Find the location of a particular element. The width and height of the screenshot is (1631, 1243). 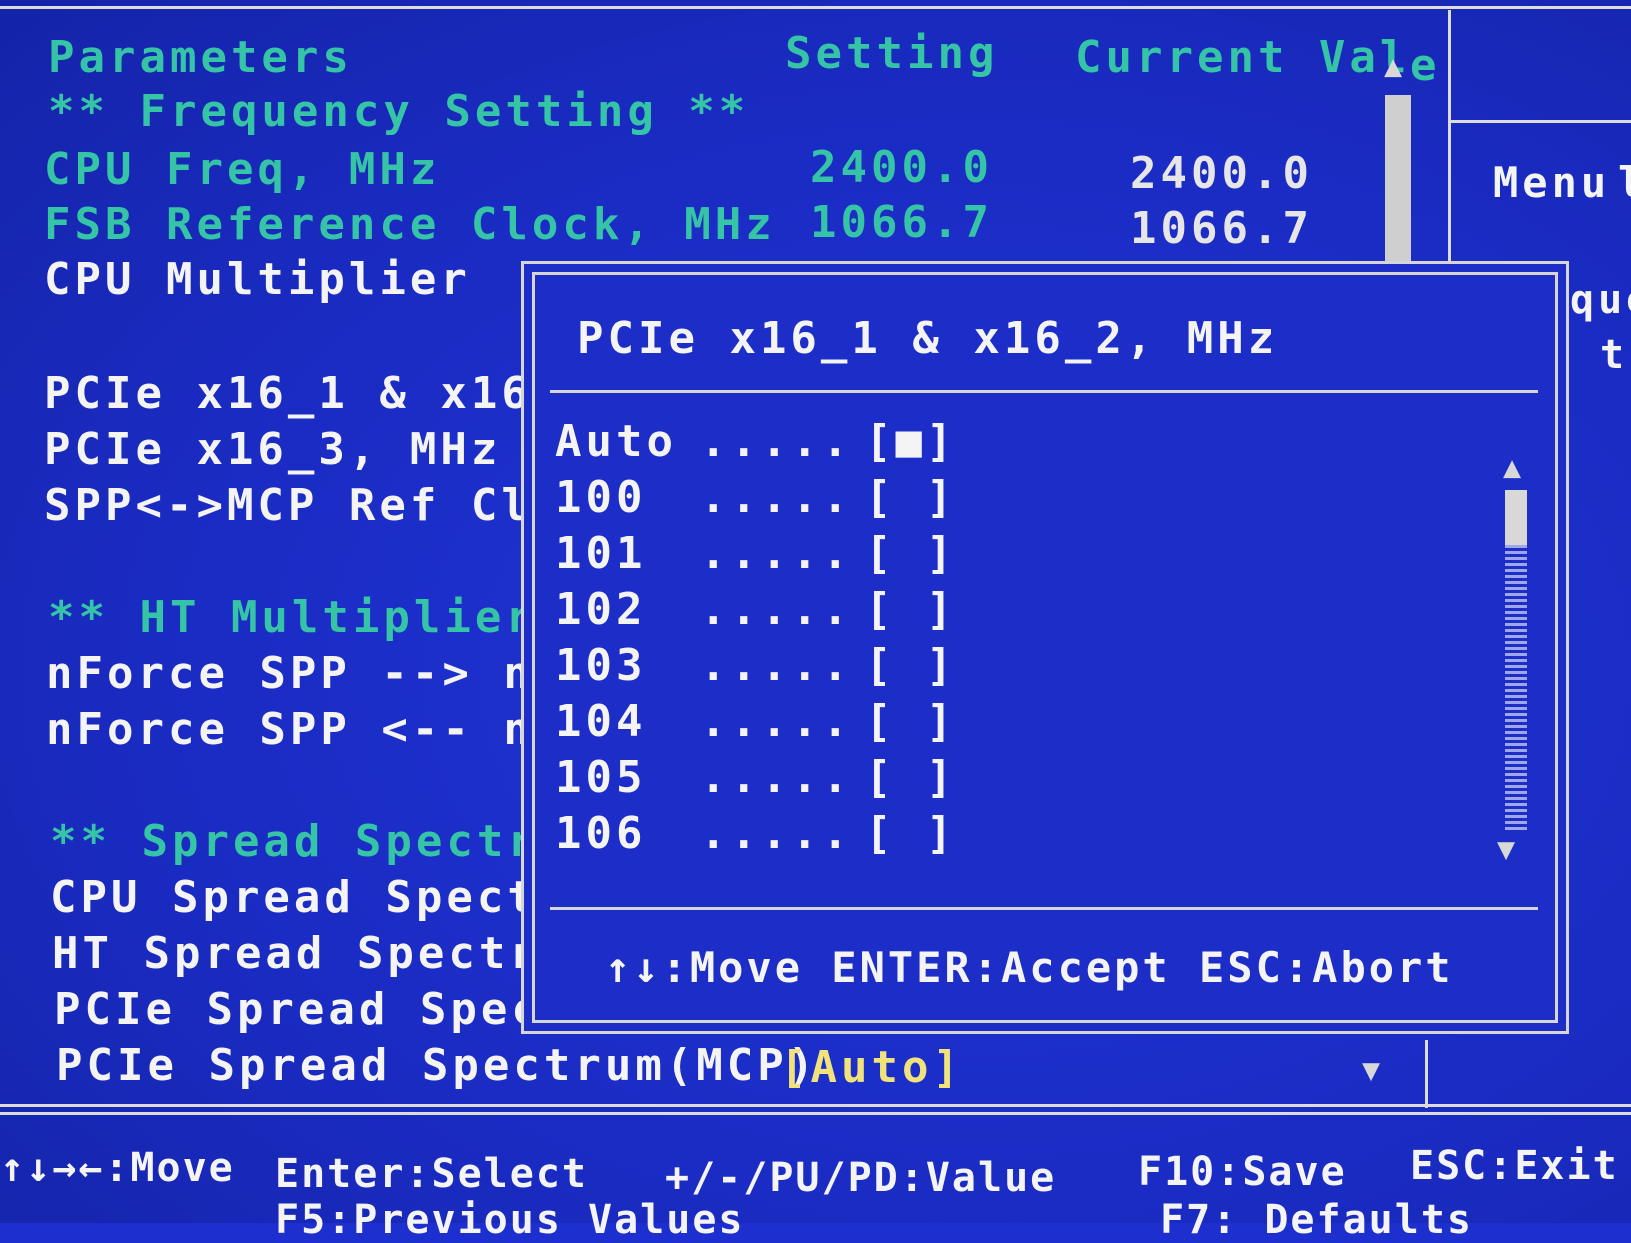

popup-option-label: 103 is located at coordinates (601, 665).